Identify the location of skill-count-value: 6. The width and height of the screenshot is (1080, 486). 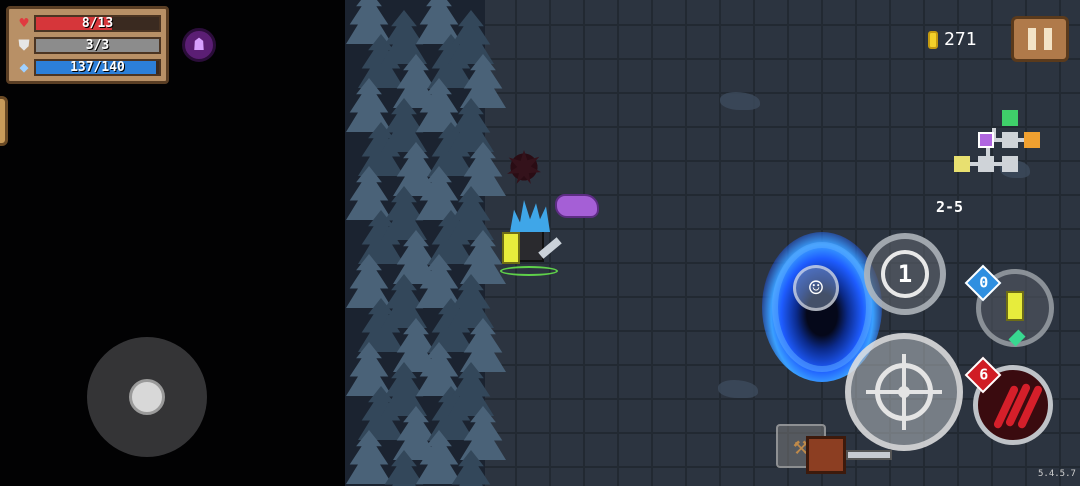
(984, 374).